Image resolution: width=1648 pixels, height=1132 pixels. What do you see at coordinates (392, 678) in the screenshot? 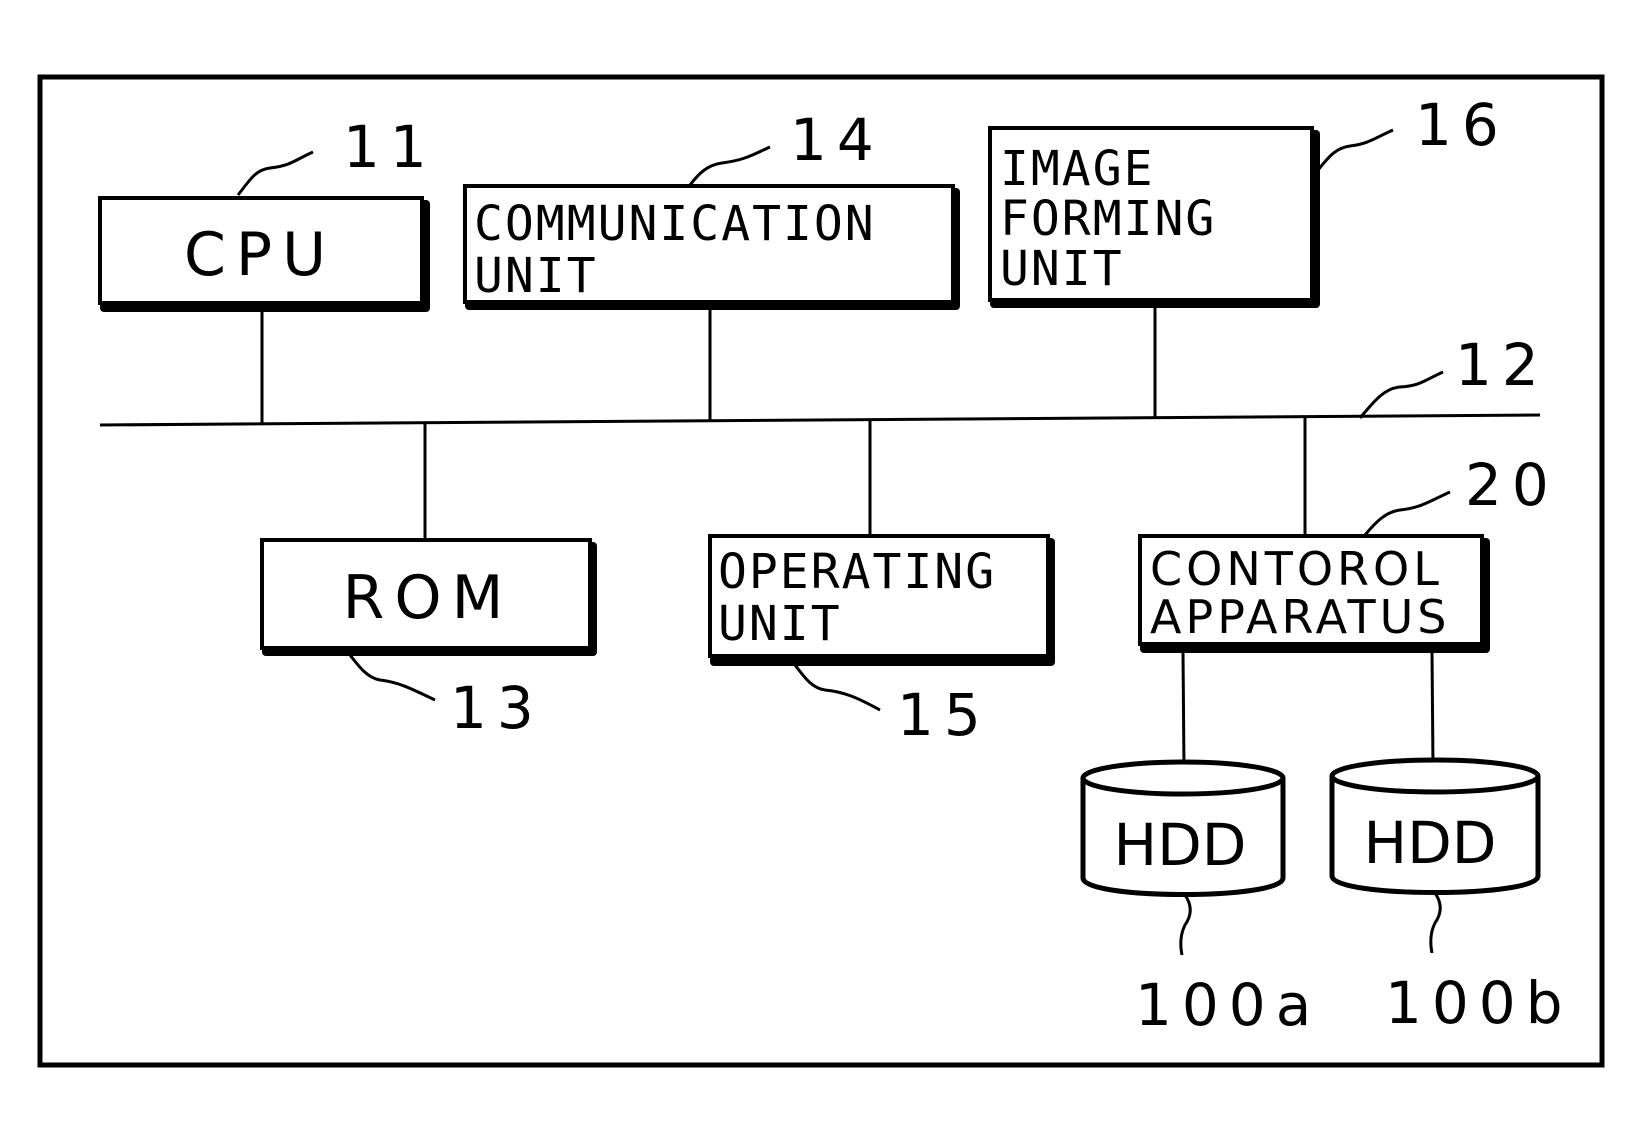
I see `rom-leader` at bounding box center [392, 678].